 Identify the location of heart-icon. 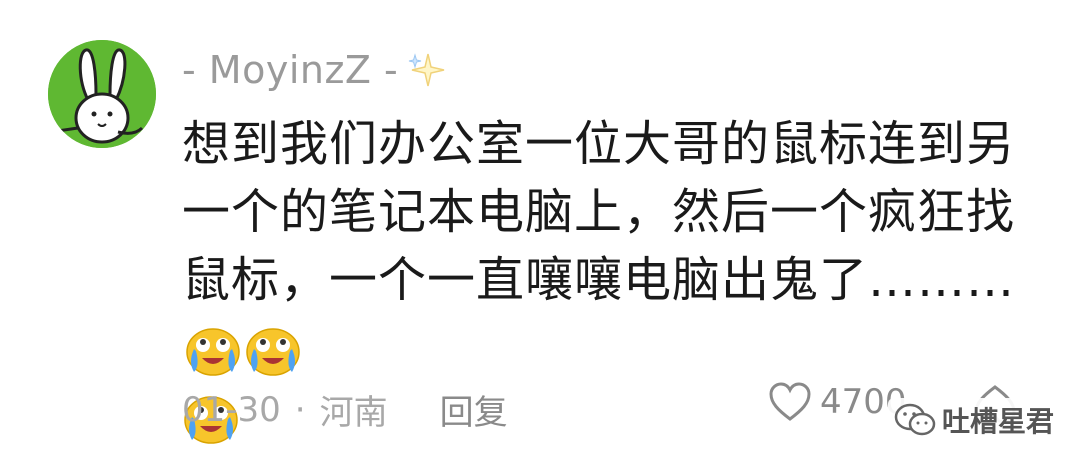
(790, 401).